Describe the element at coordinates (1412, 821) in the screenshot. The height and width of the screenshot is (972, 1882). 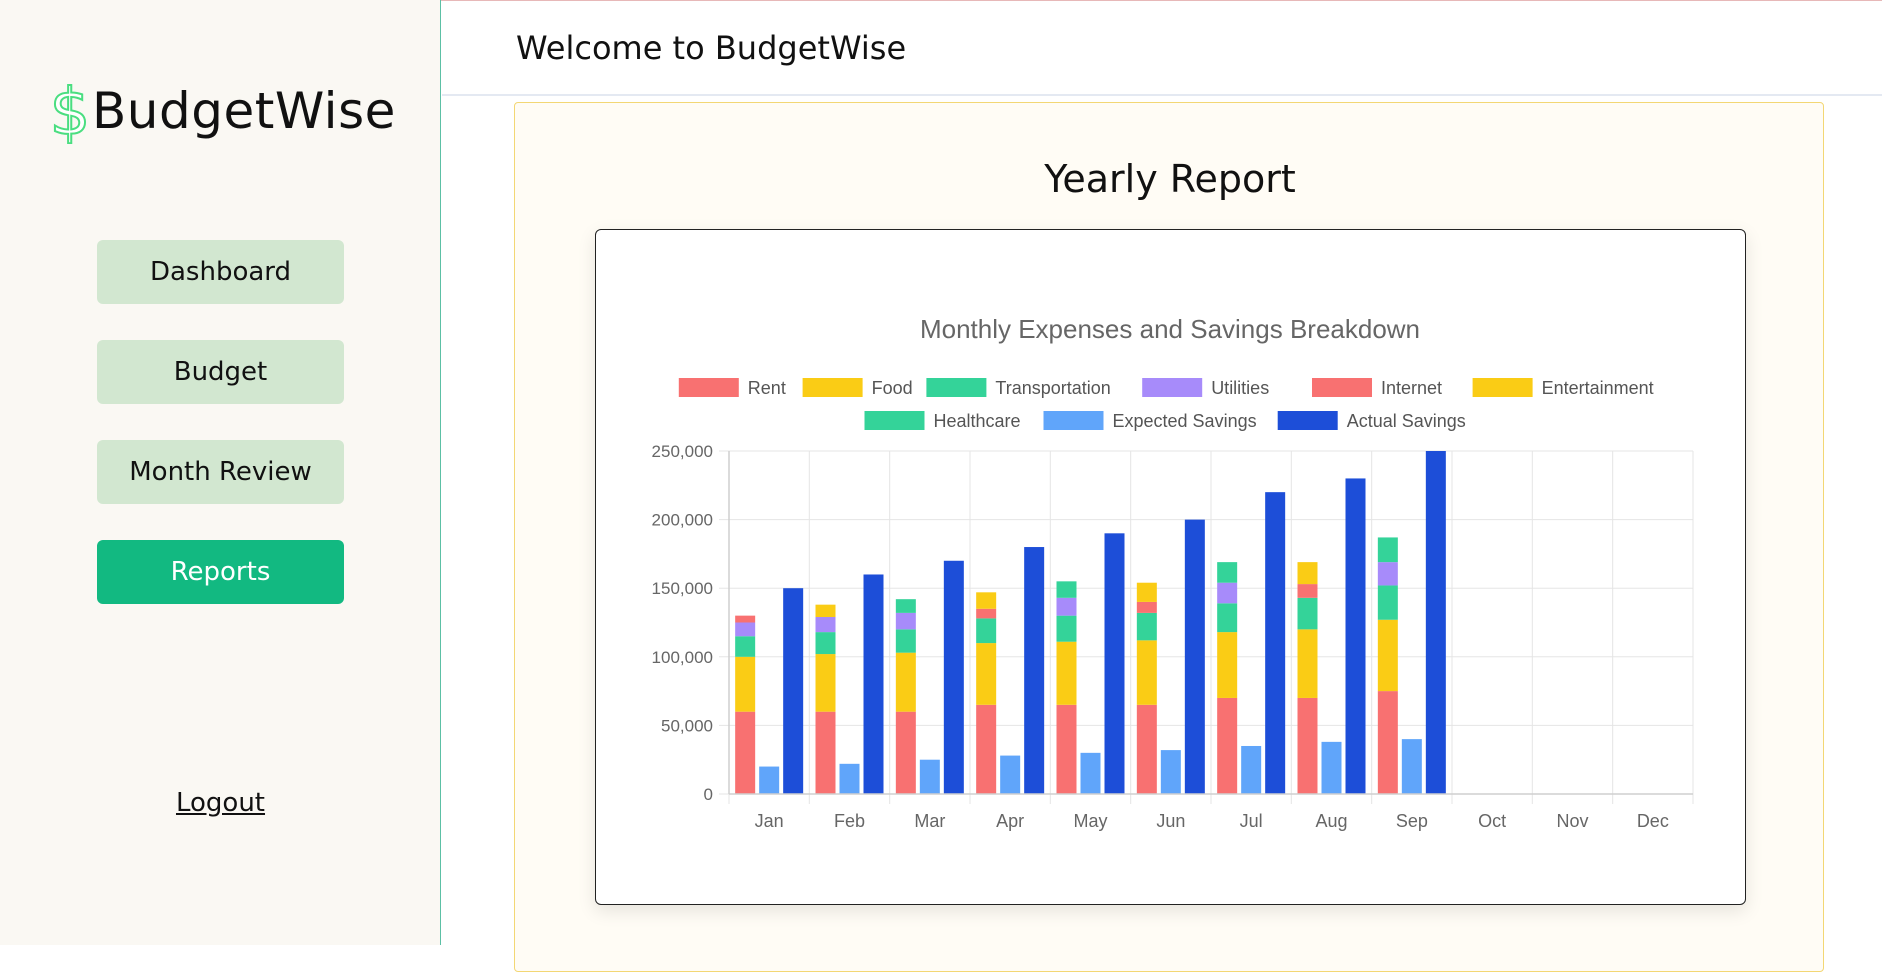
I see `x-tick-label: Sep` at that location.